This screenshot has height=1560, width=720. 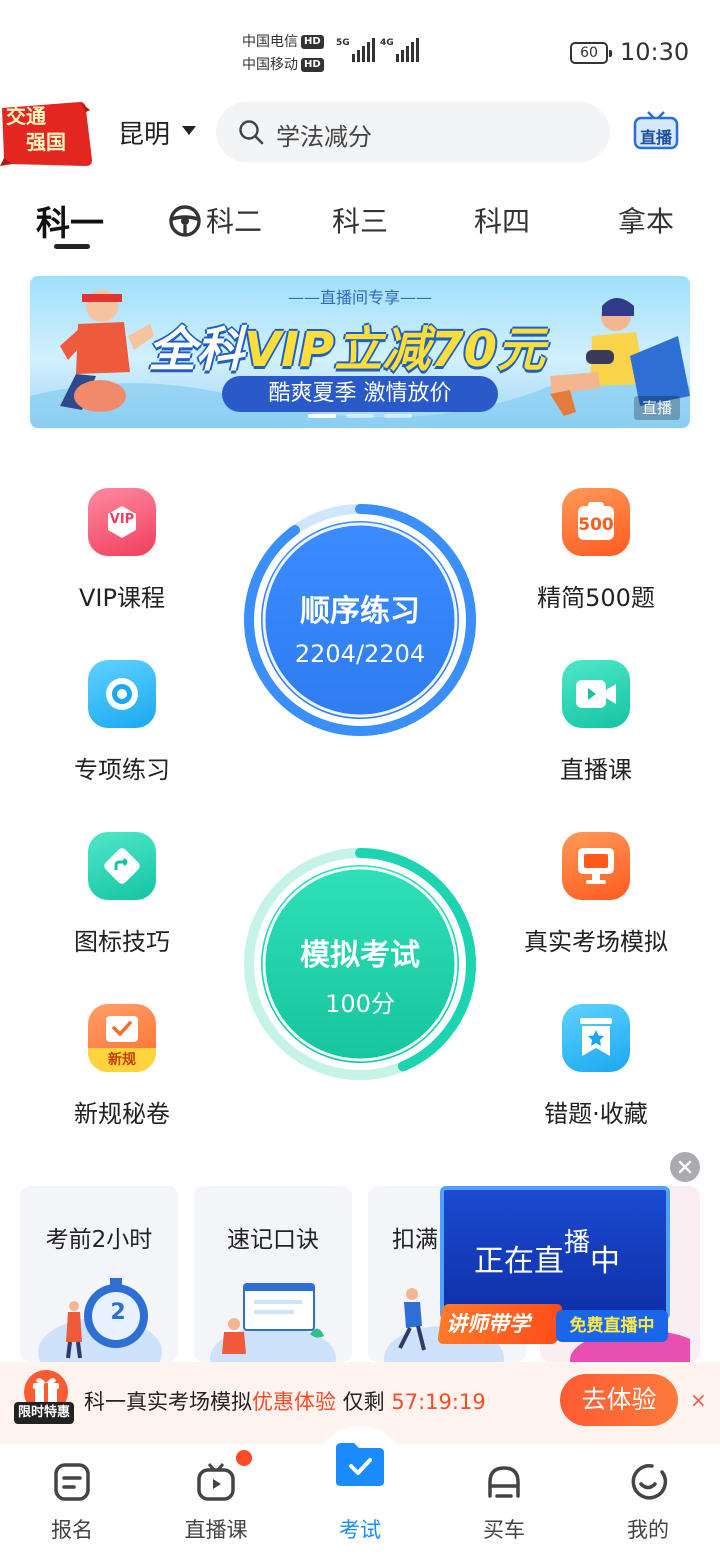 What do you see at coordinates (122, 522) in the screenshot?
I see `vip-icon: VIP` at bounding box center [122, 522].